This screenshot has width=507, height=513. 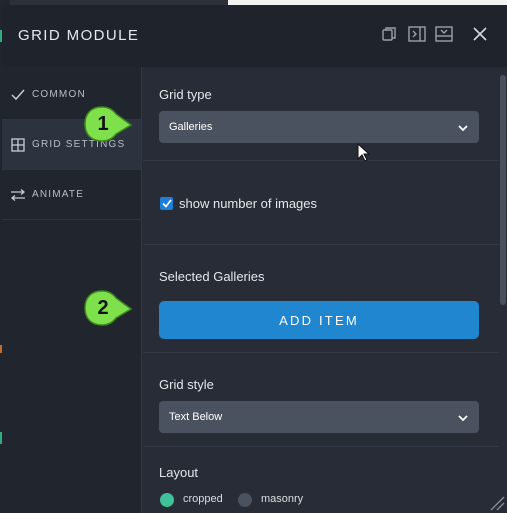 What do you see at coordinates (497, 503) in the screenshot?
I see `resize-handle-icon` at bounding box center [497, 503].